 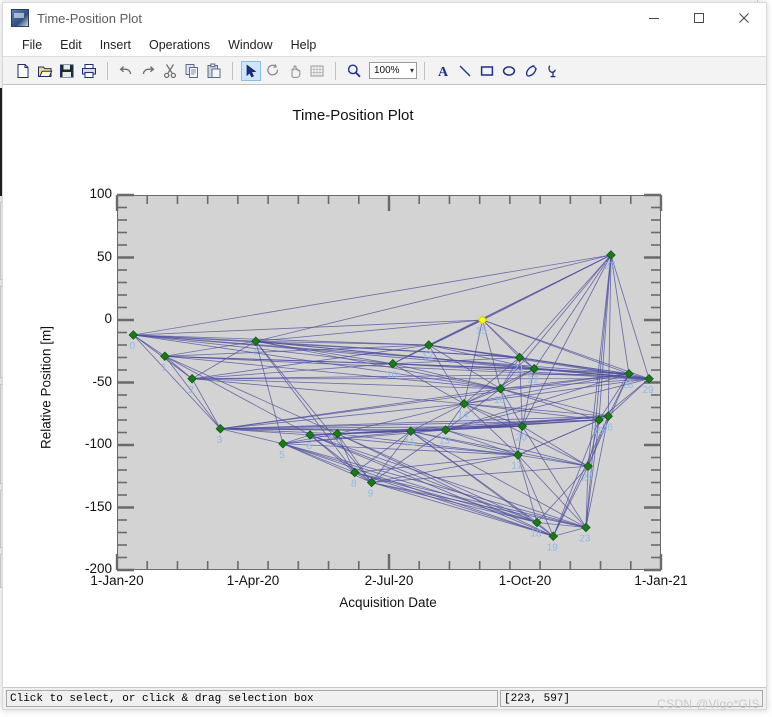 I want to click on menu-operations: Operations, so click(x=179, y=45).